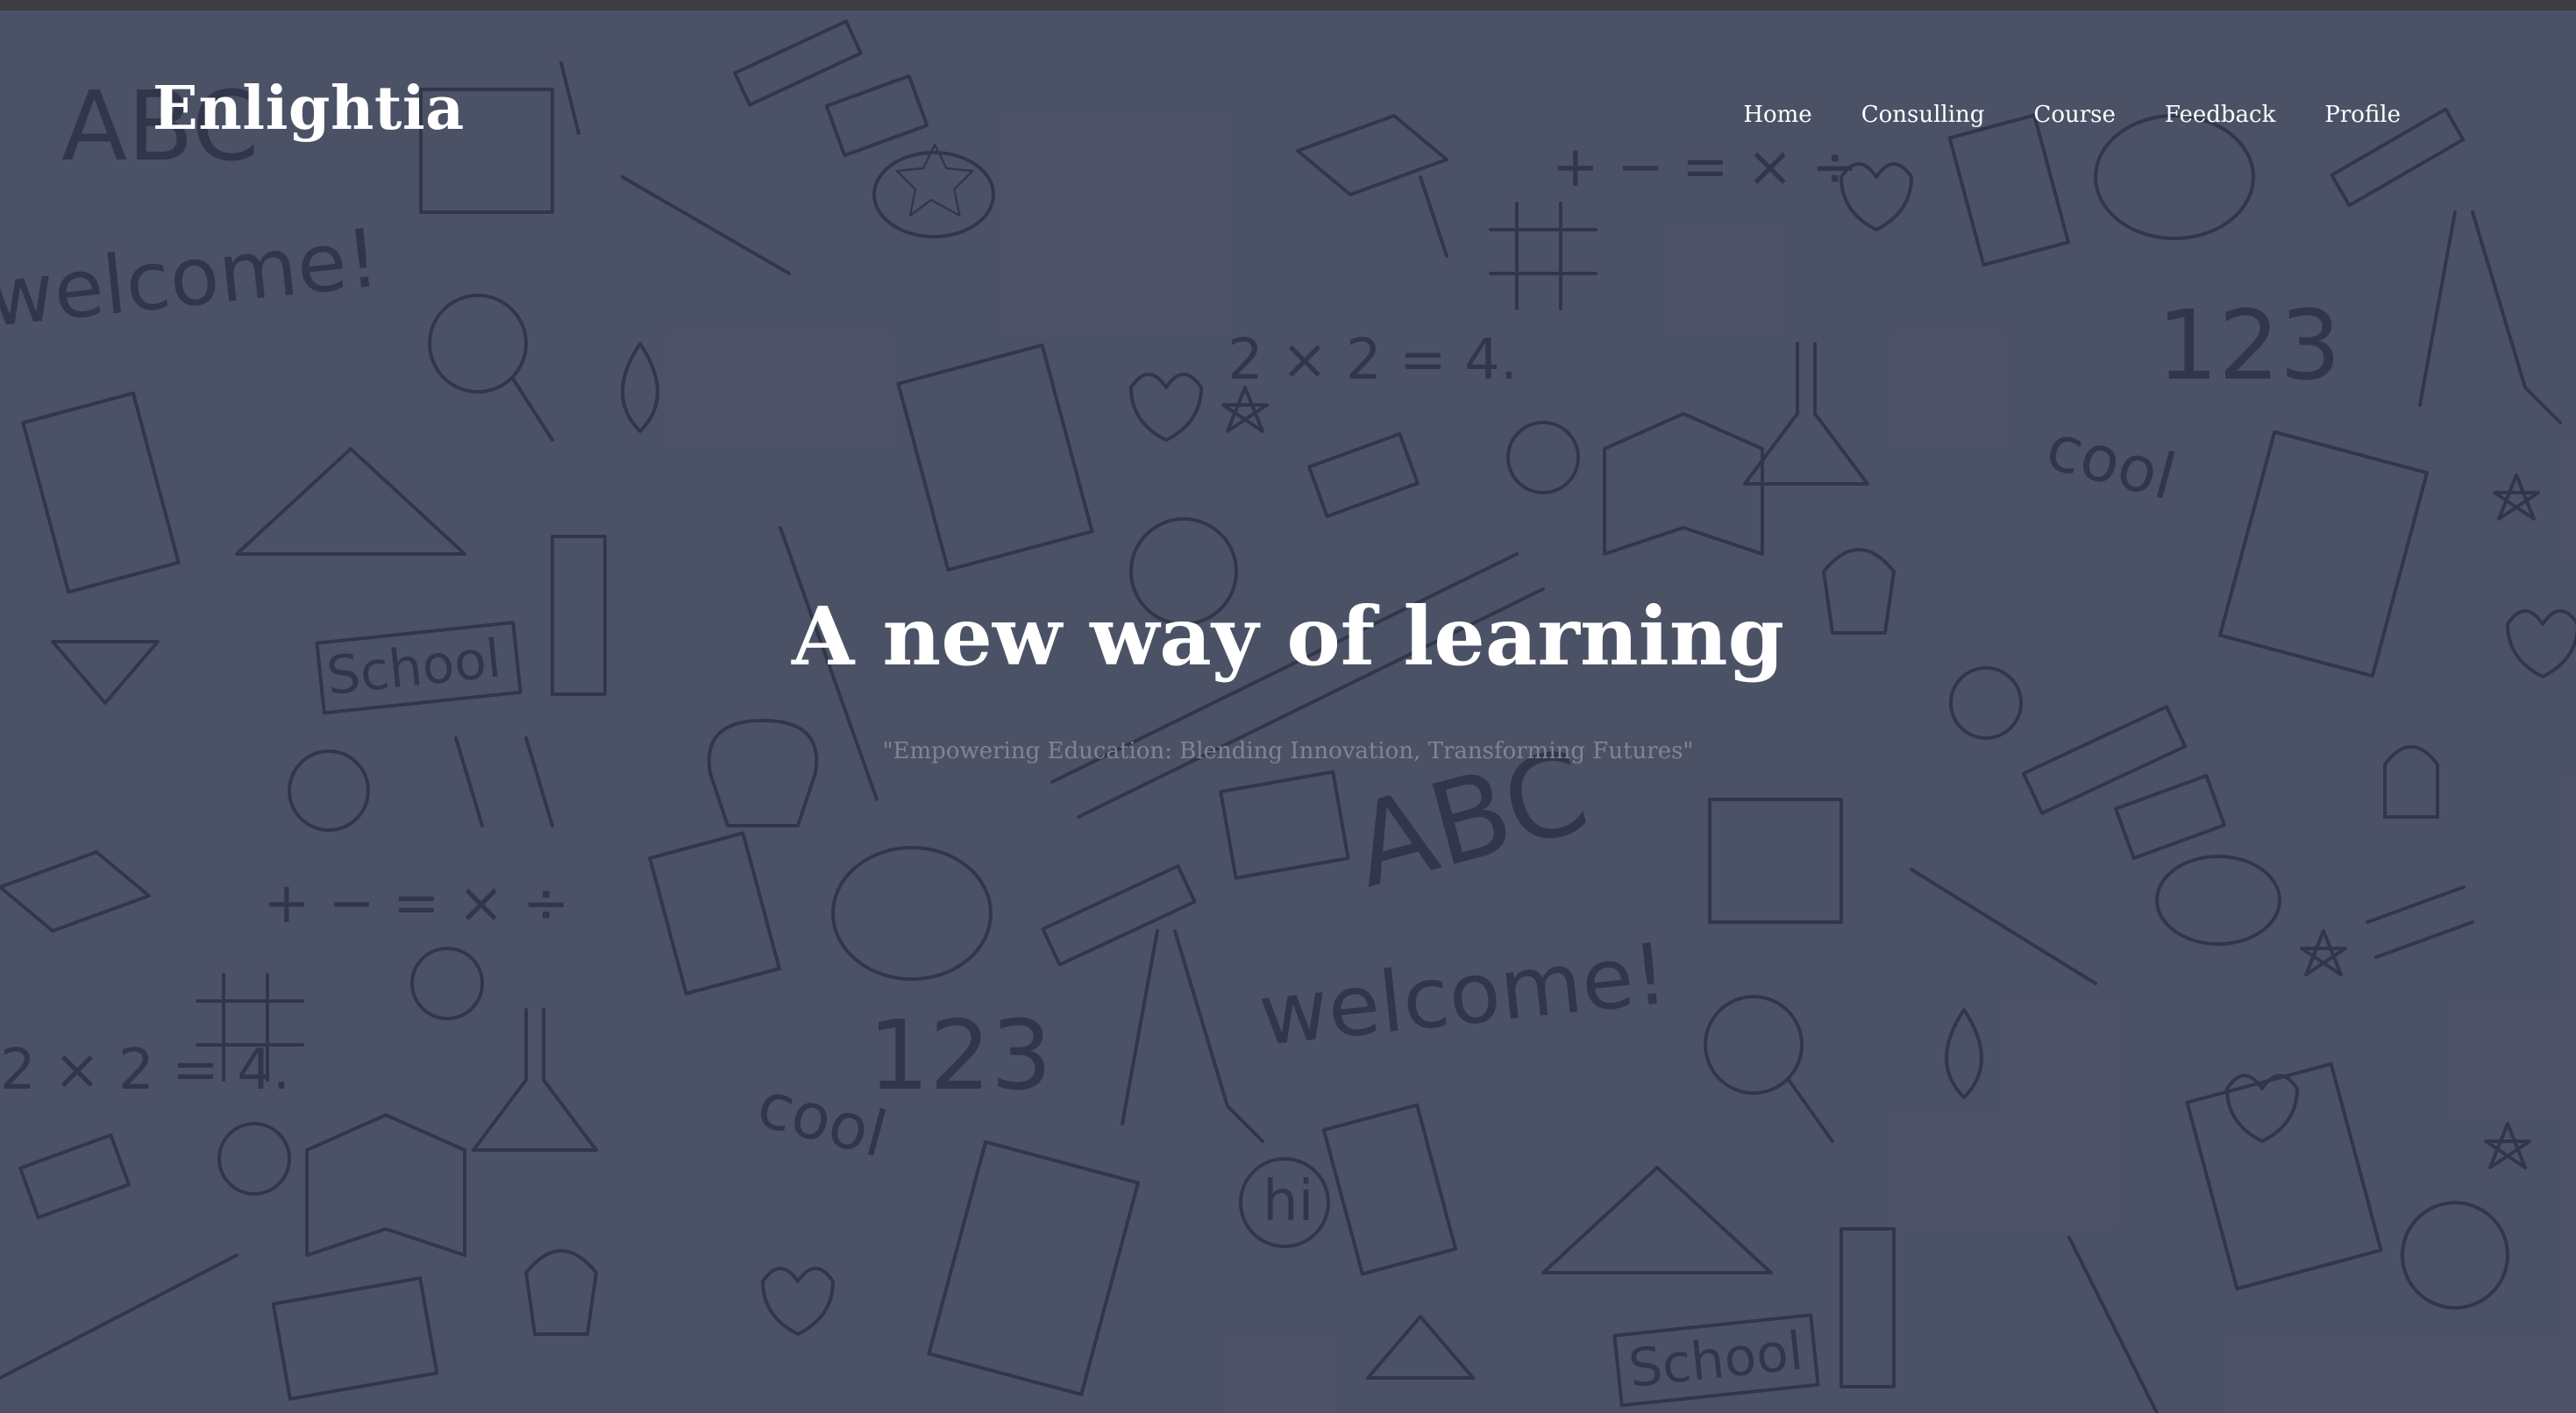 Image resolution: width=2576 pixels, height=1413 pixels. Describe the element at coordinates (2220, 115) in the screenshot. I see `nav-feedback-link: Feedback` at that location.